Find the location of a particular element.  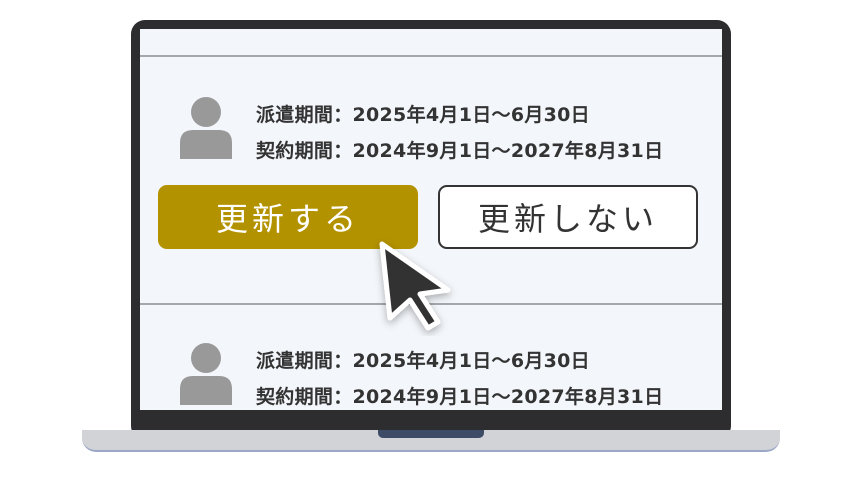

laptop-notch is located at coordinates (431, 434).